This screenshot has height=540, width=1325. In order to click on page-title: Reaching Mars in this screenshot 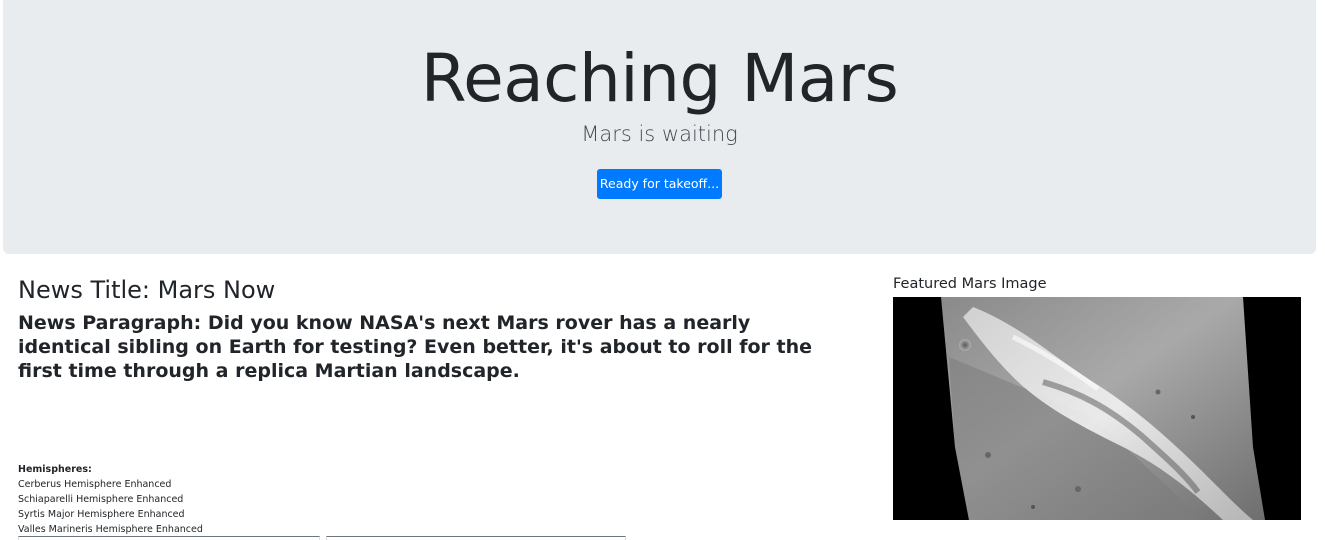, I will do `click(659, 78)`.